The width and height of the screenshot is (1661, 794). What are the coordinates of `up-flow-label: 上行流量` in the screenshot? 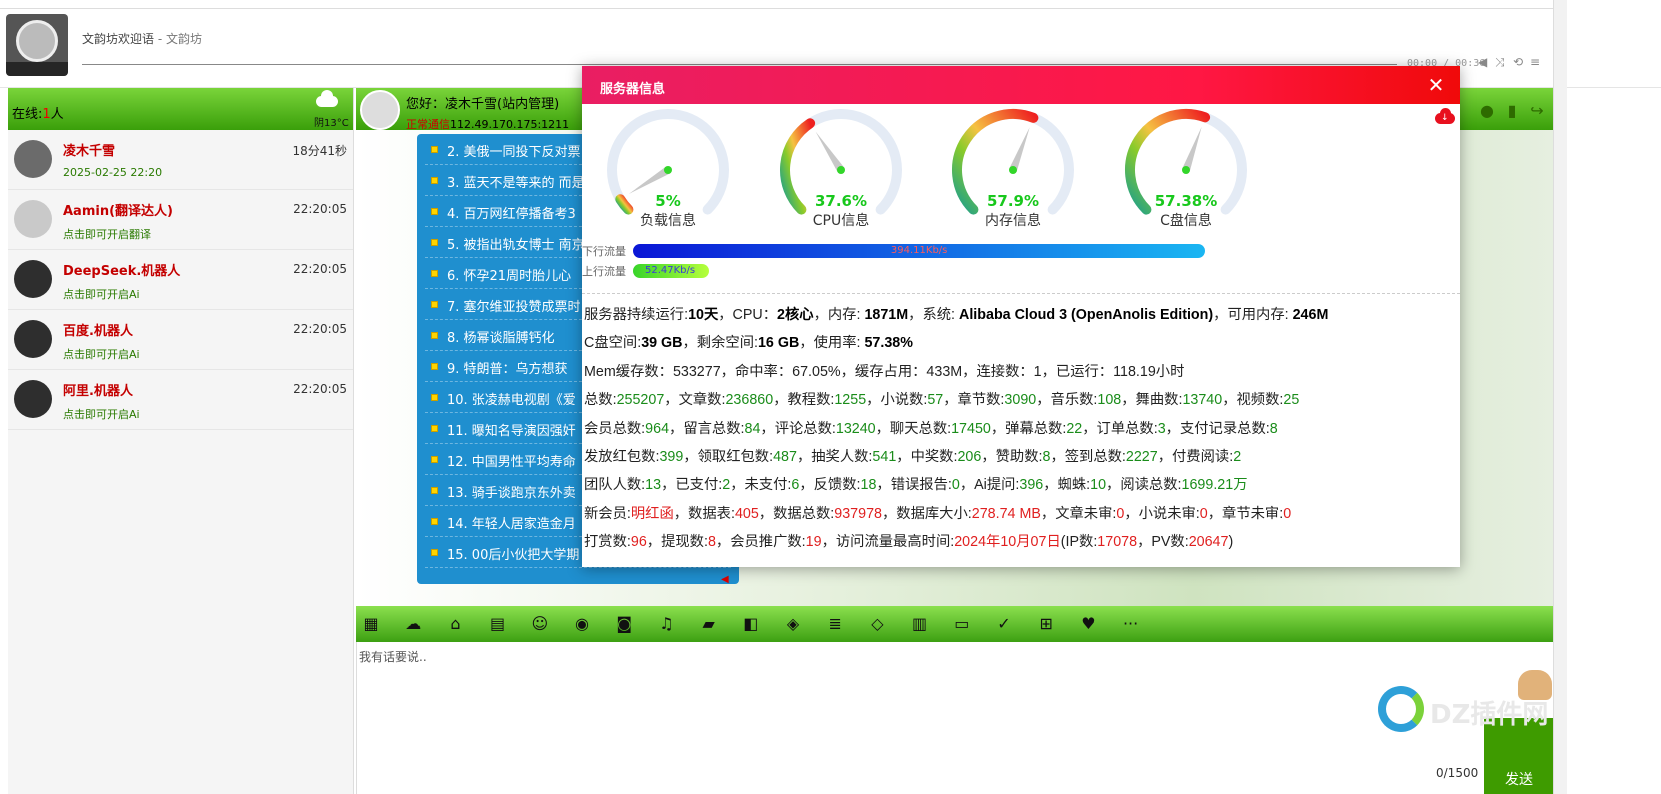 It's located at (604, 271).